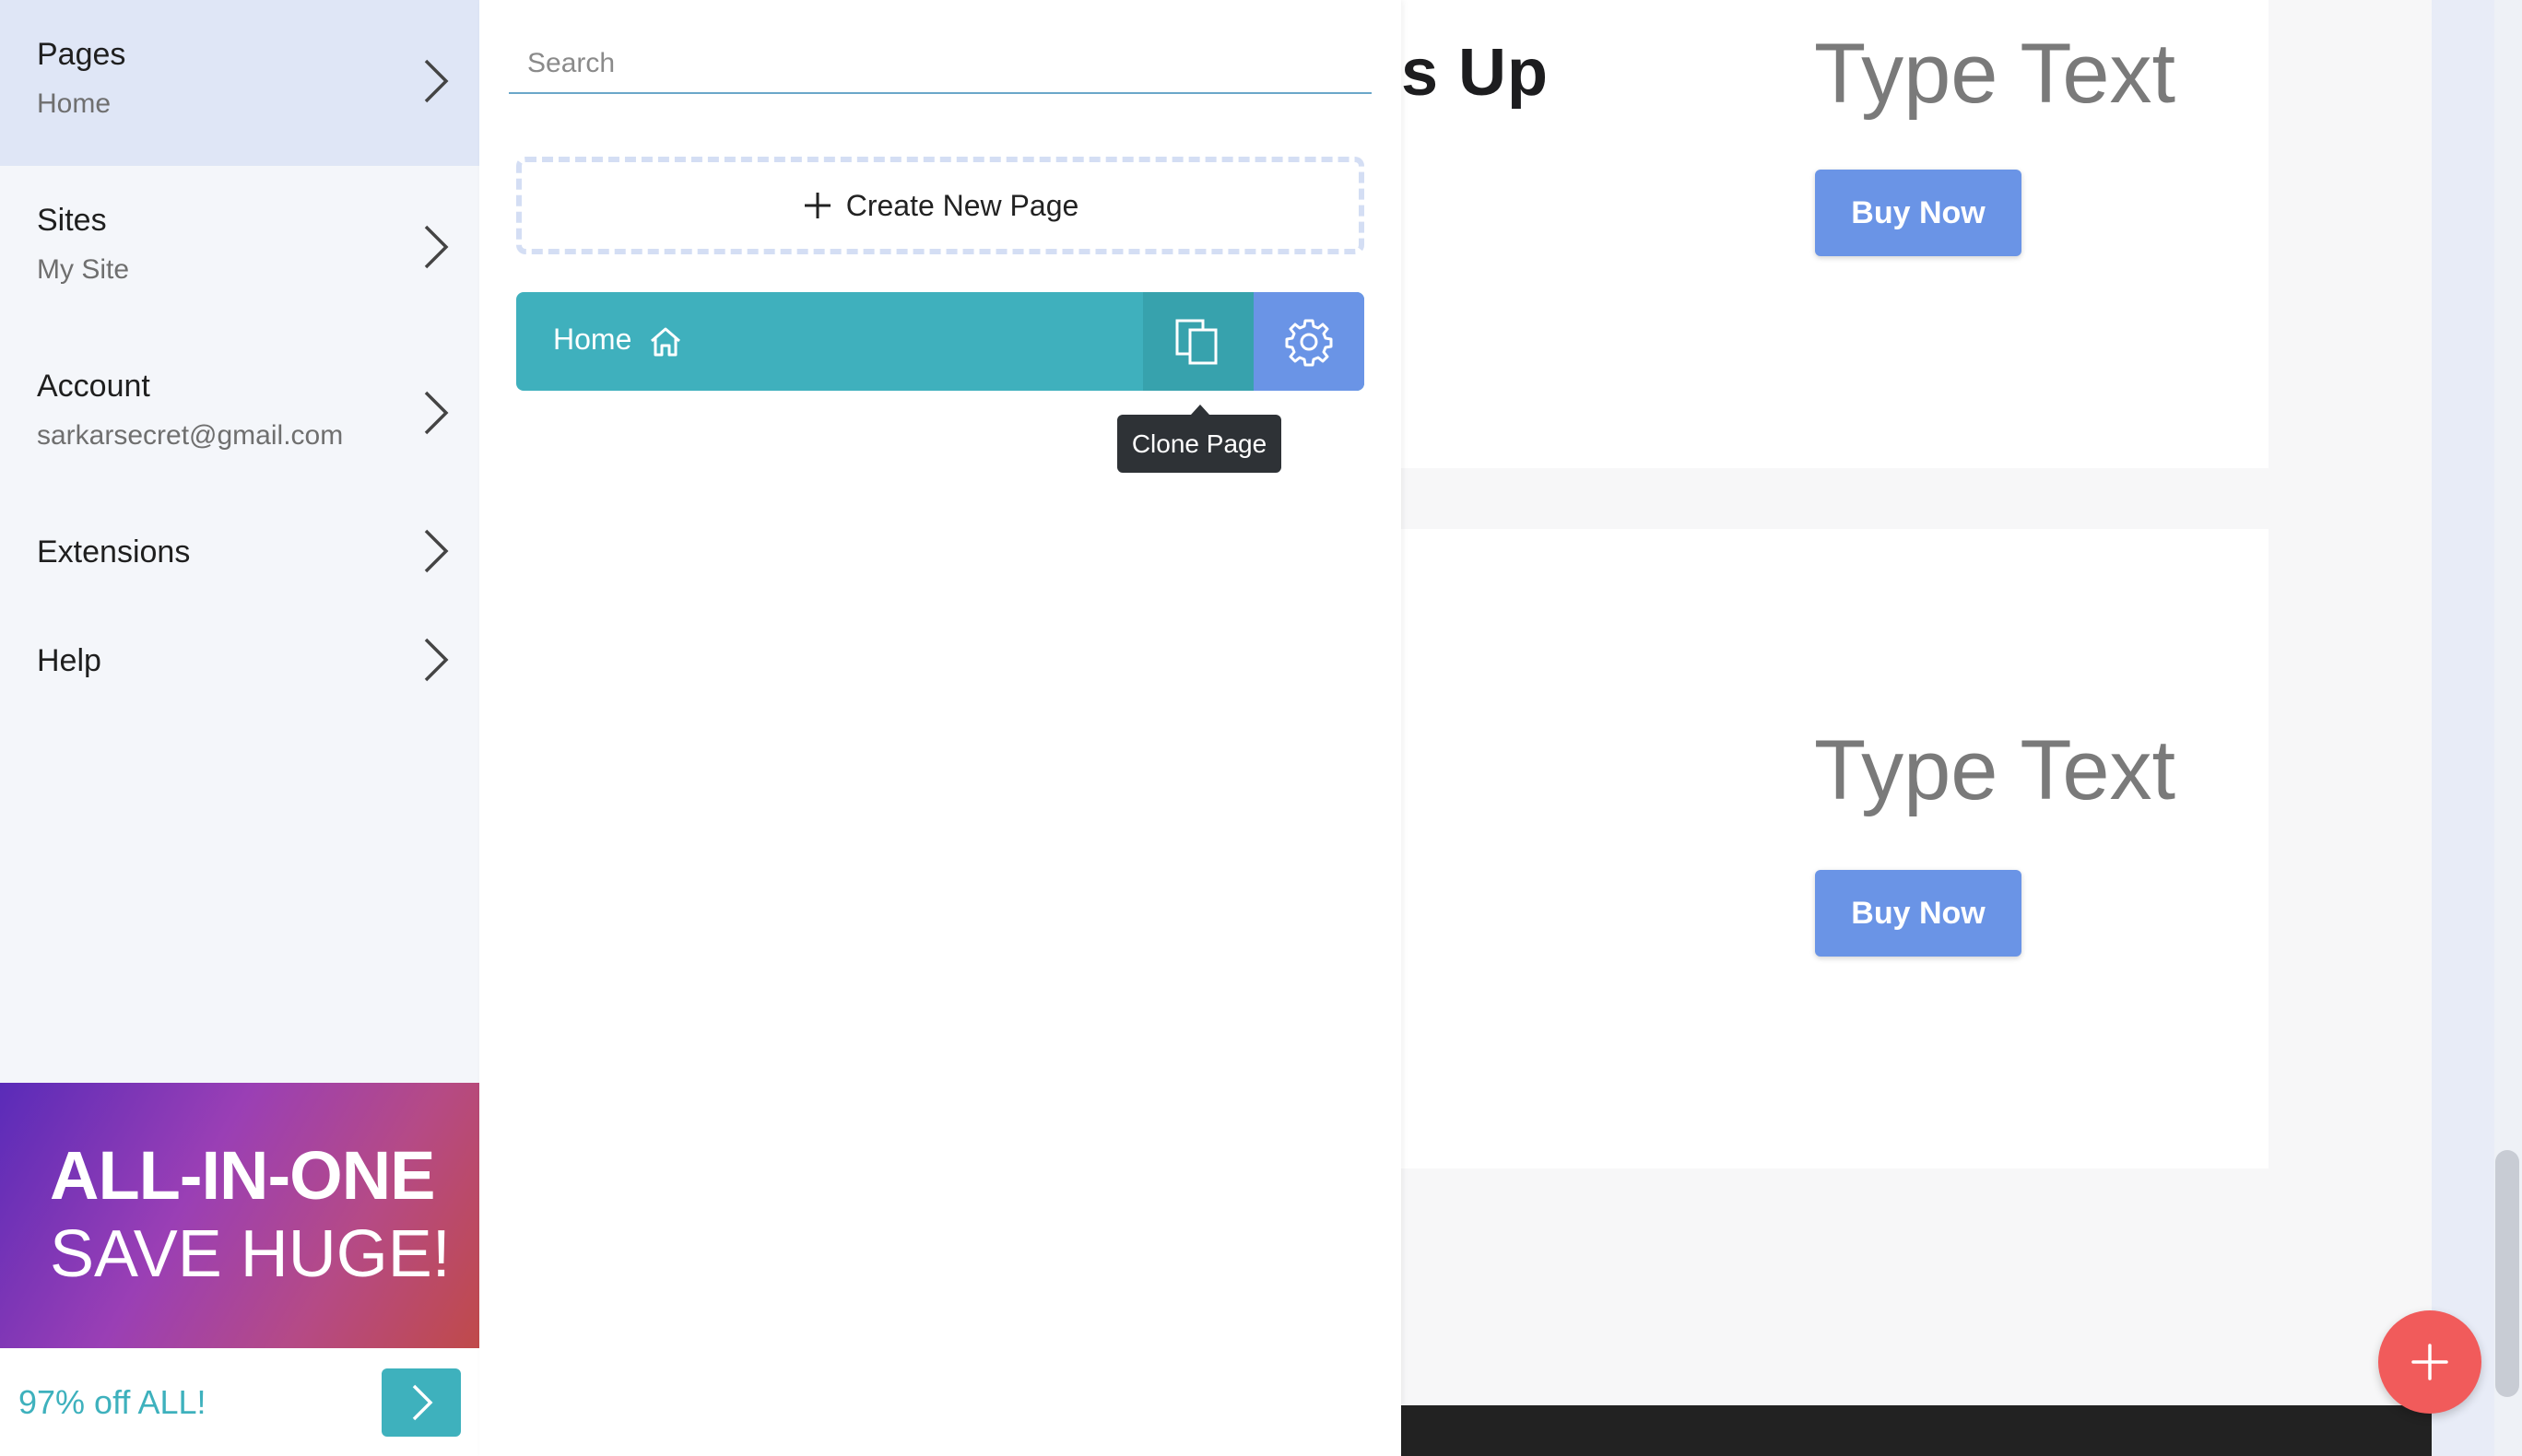  Describe the element at coordinates (93, 386) in the screenshot. I see `nav-item-title: Account` at that location.